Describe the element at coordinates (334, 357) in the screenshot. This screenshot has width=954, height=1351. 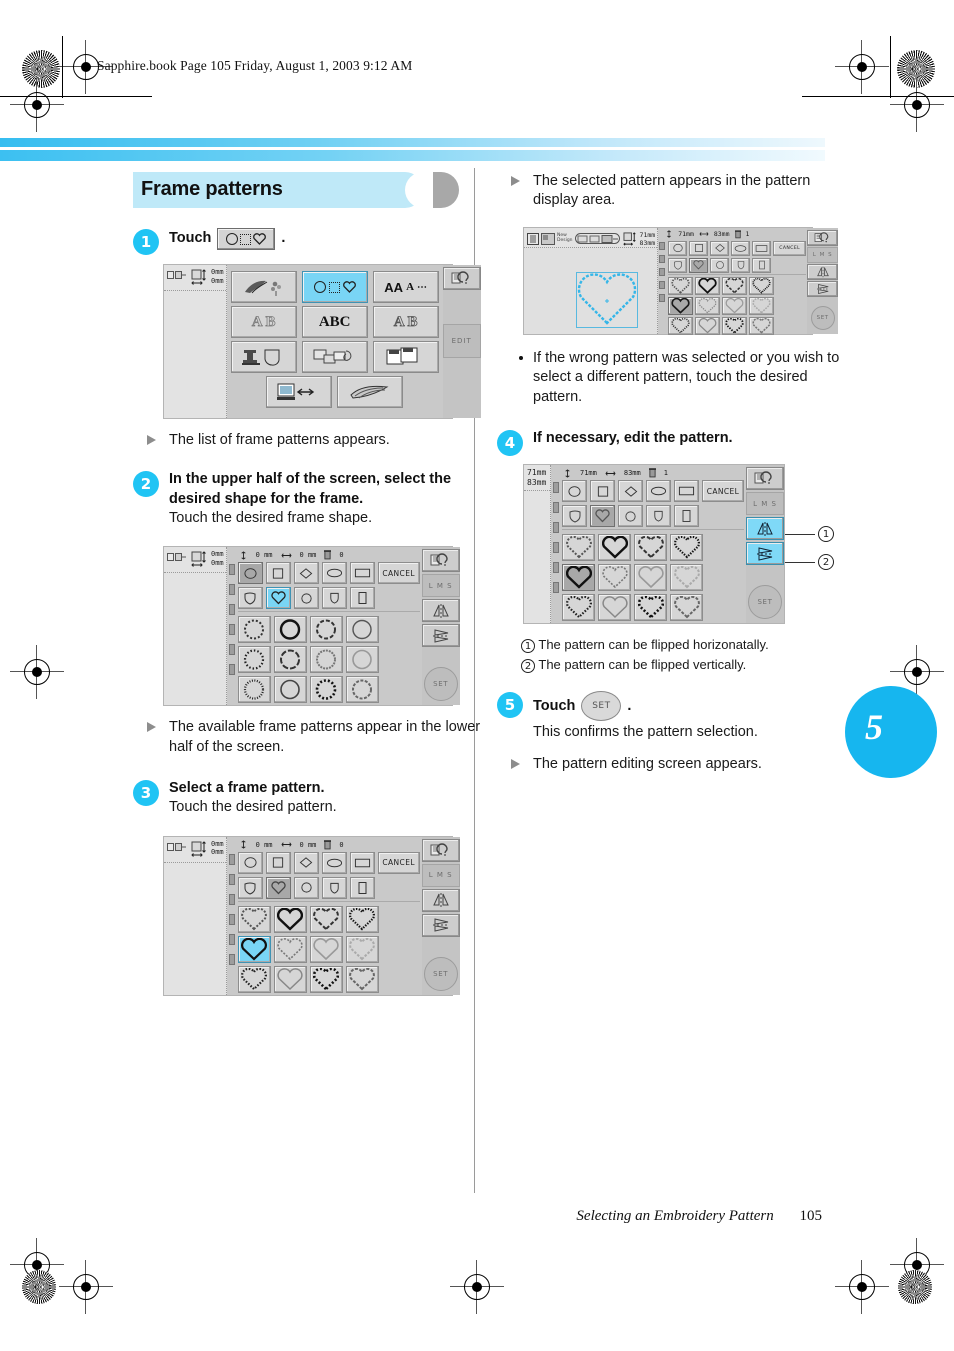
I see `category-card-patterns` at that location.